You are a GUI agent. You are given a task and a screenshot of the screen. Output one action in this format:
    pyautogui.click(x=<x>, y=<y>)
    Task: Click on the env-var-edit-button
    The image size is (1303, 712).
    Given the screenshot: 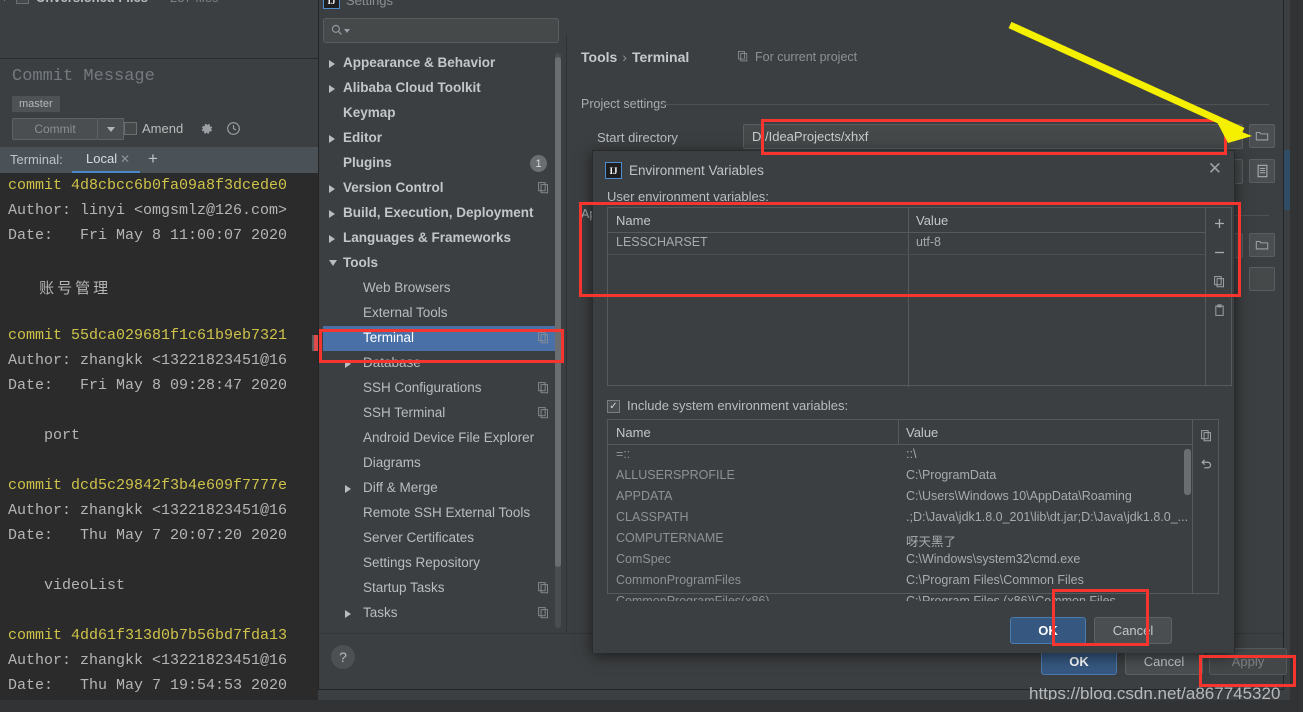 What is the action you would take?
    pyautogui.click(x=1262, y=171)
    